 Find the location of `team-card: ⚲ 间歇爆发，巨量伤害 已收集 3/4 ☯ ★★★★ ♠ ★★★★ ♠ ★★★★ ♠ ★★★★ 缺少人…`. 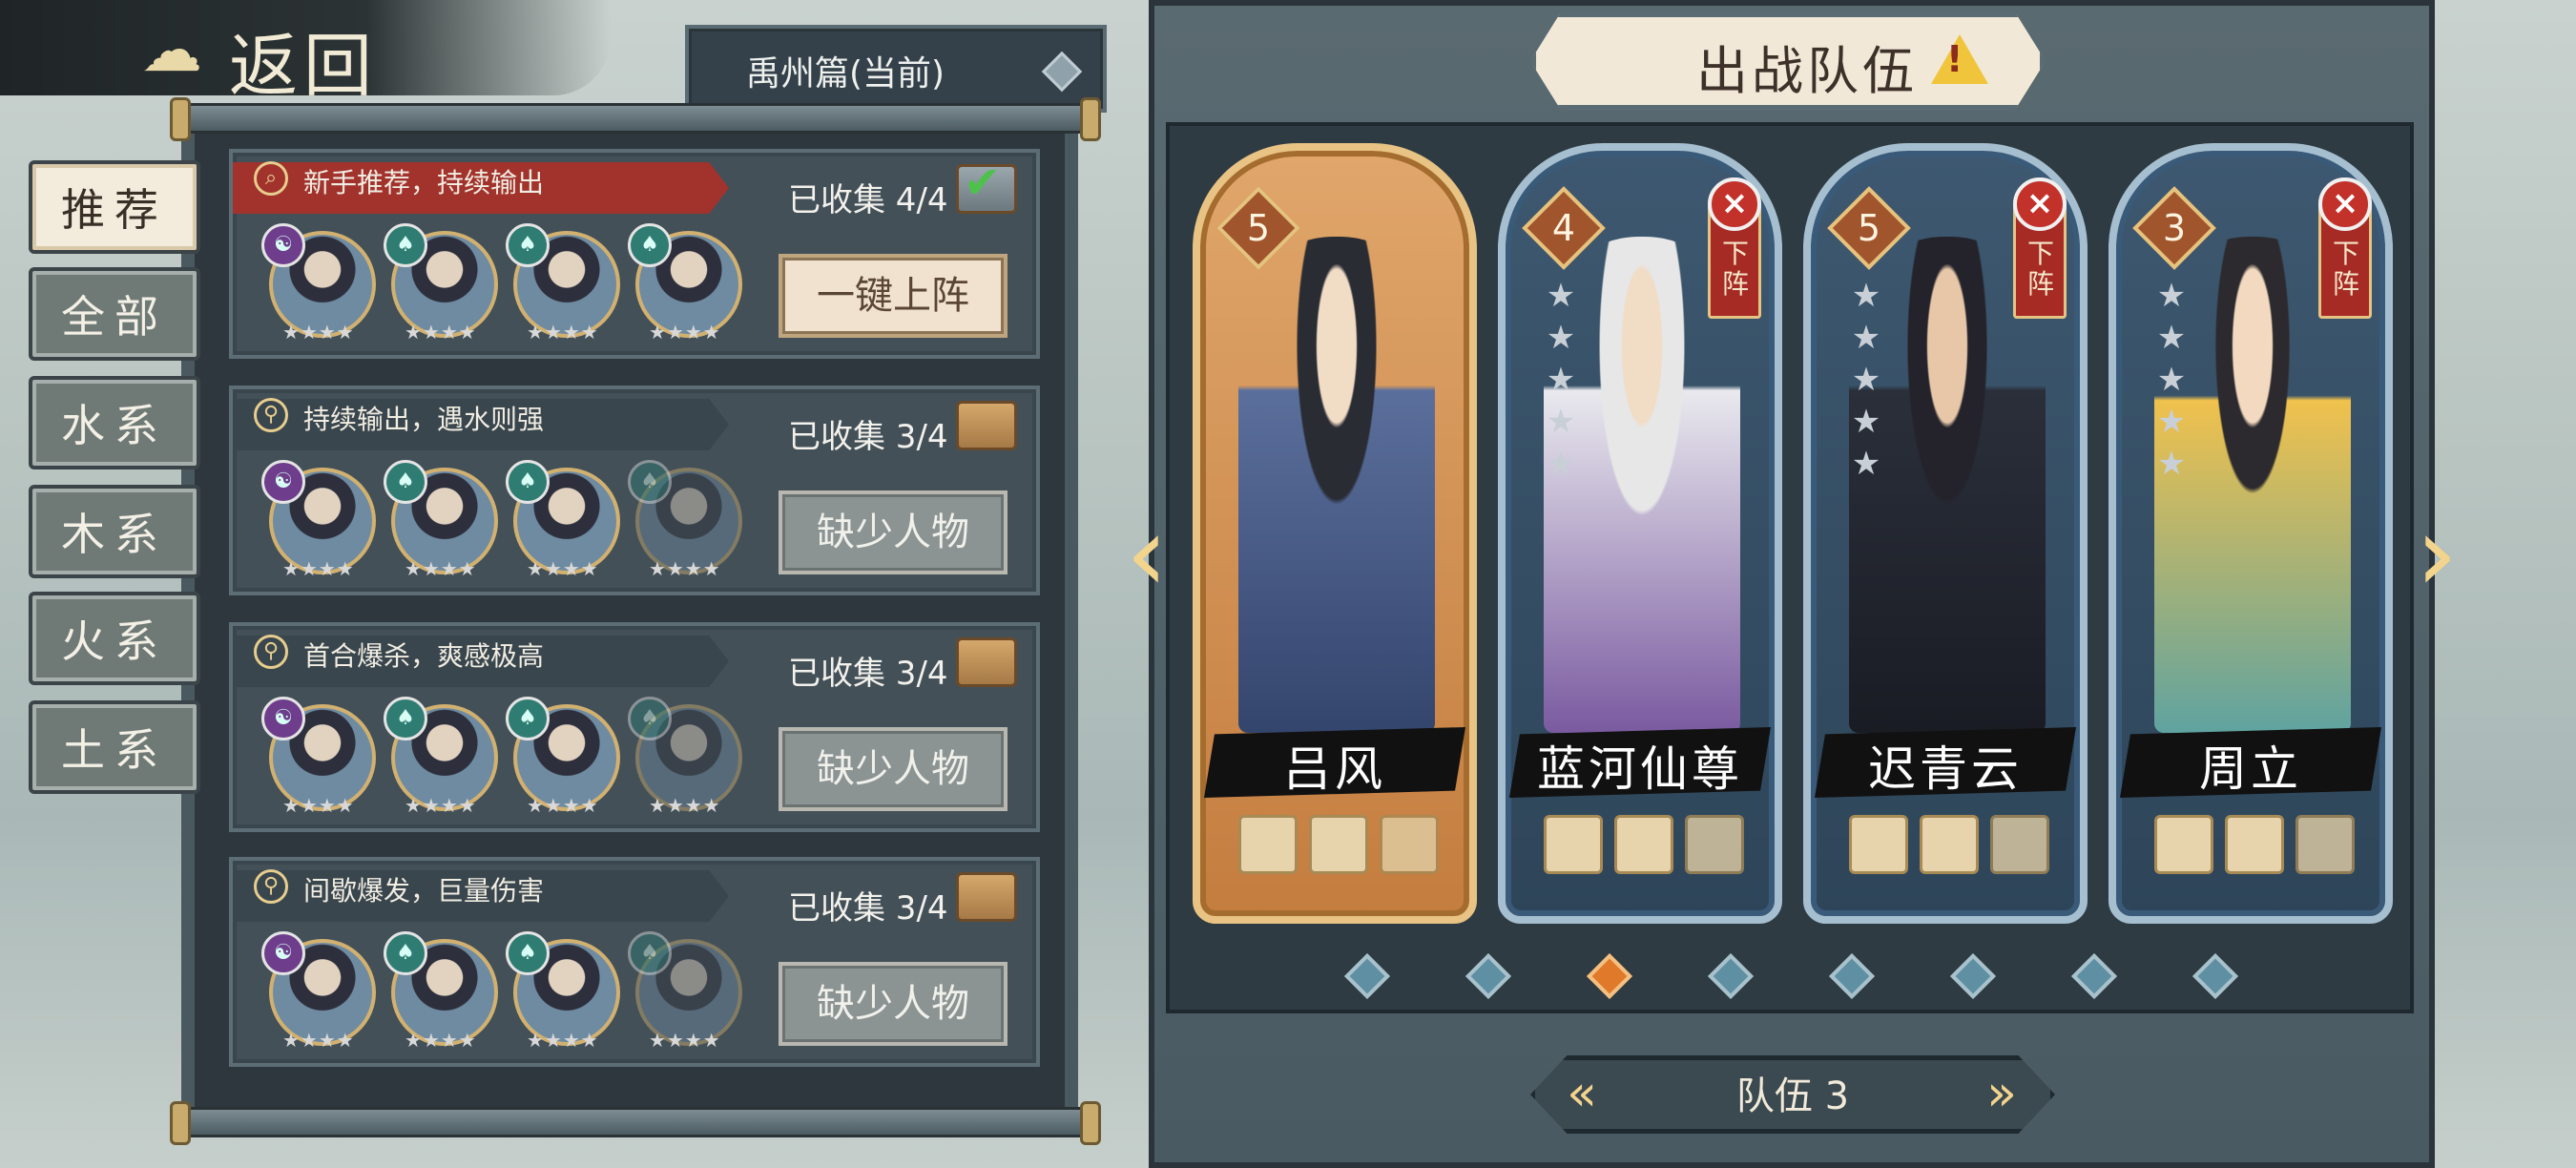

team-card: ⚲ 间歇爆发，巨量伤害 已收集 3/4 ☯ ★★★★ ♠ ★★★★ ♠ ★★★★ ♠ ★★★★ 缺少人… is located at coordinates (634, 962).